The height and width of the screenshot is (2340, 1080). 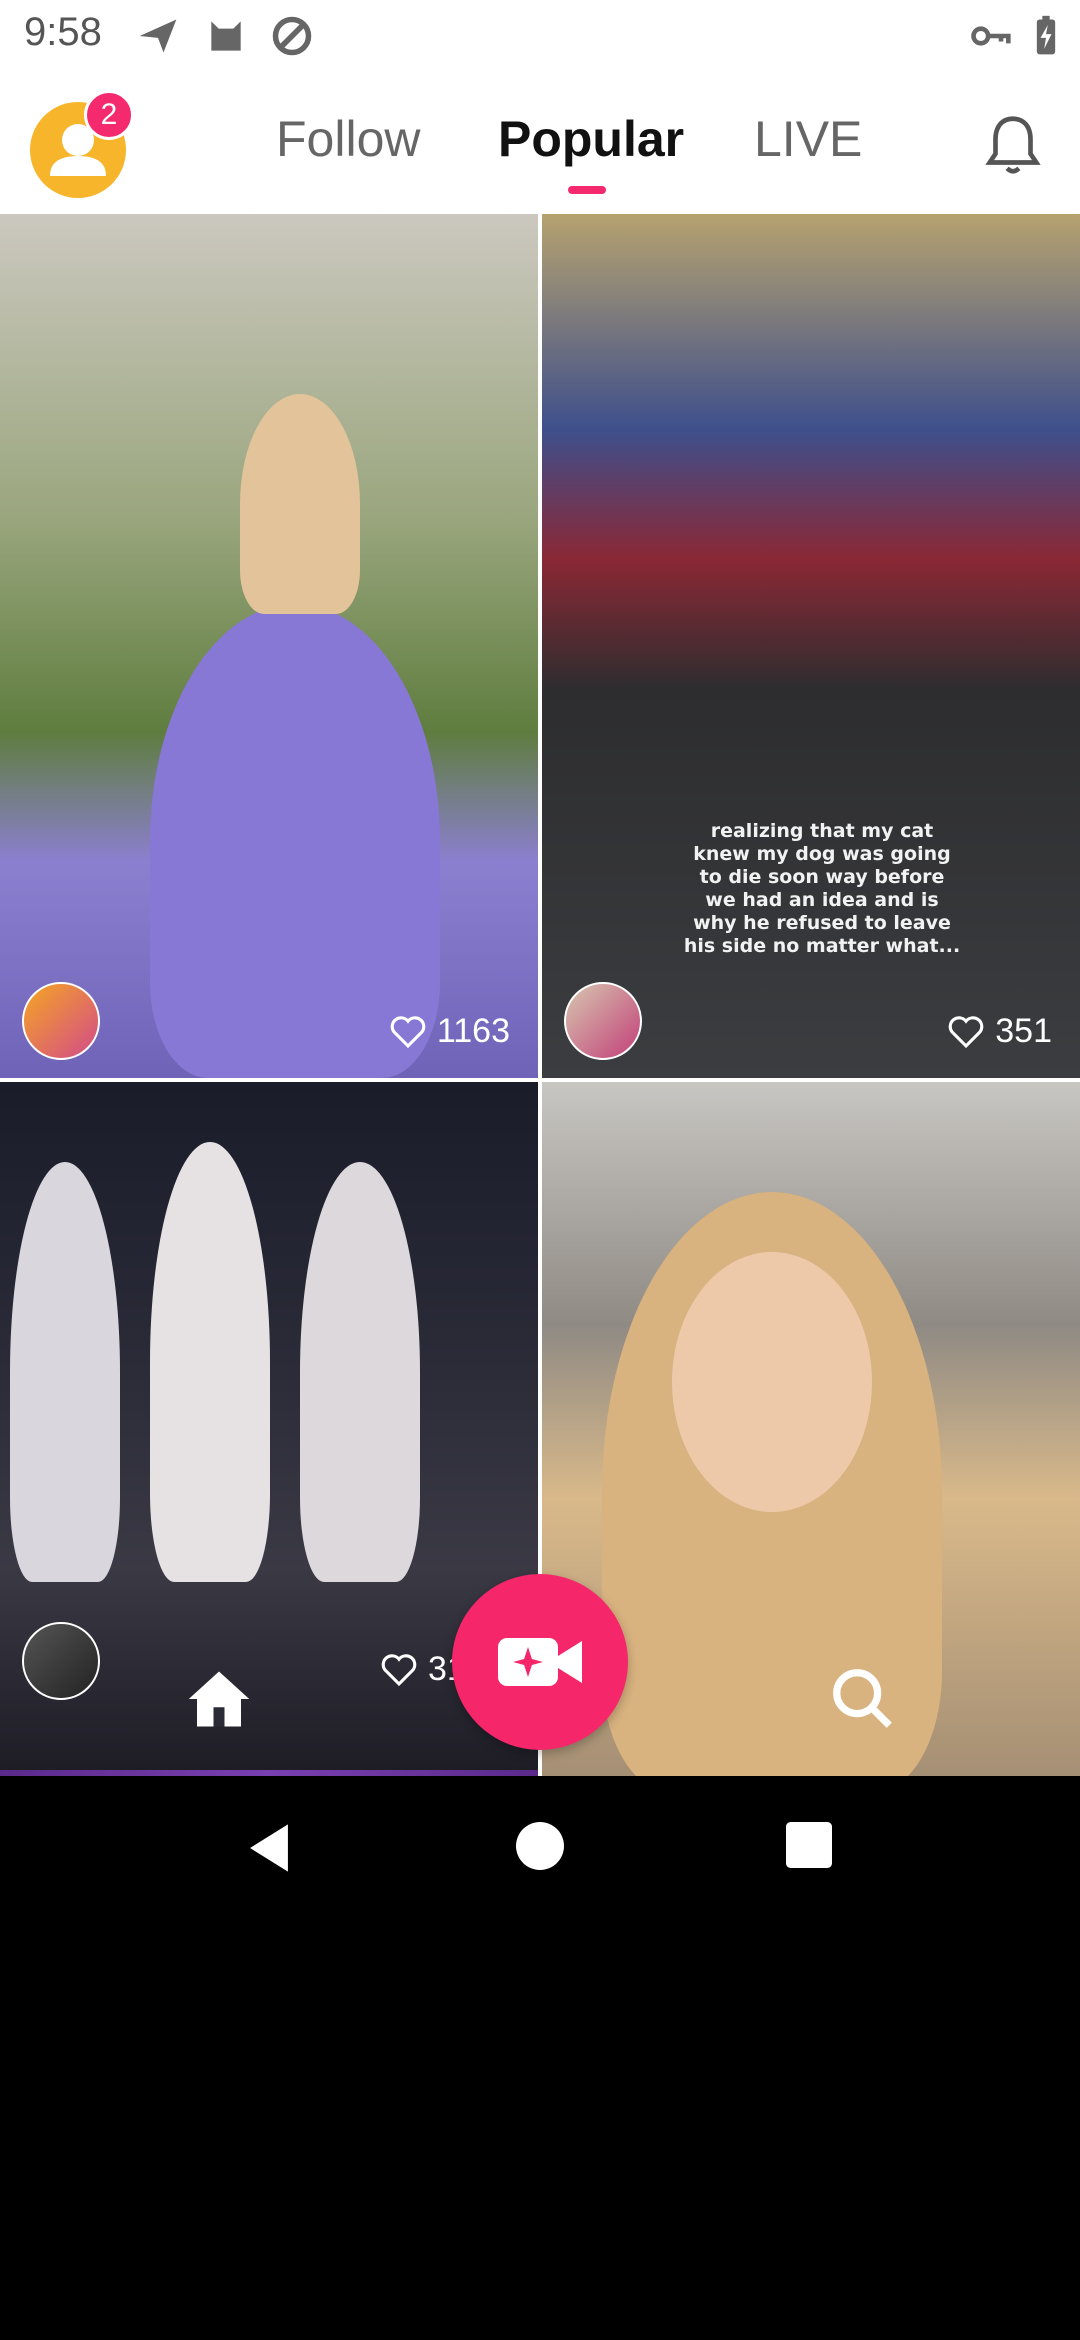 I want to click on recents-icon, so click(x=809, y=1845).